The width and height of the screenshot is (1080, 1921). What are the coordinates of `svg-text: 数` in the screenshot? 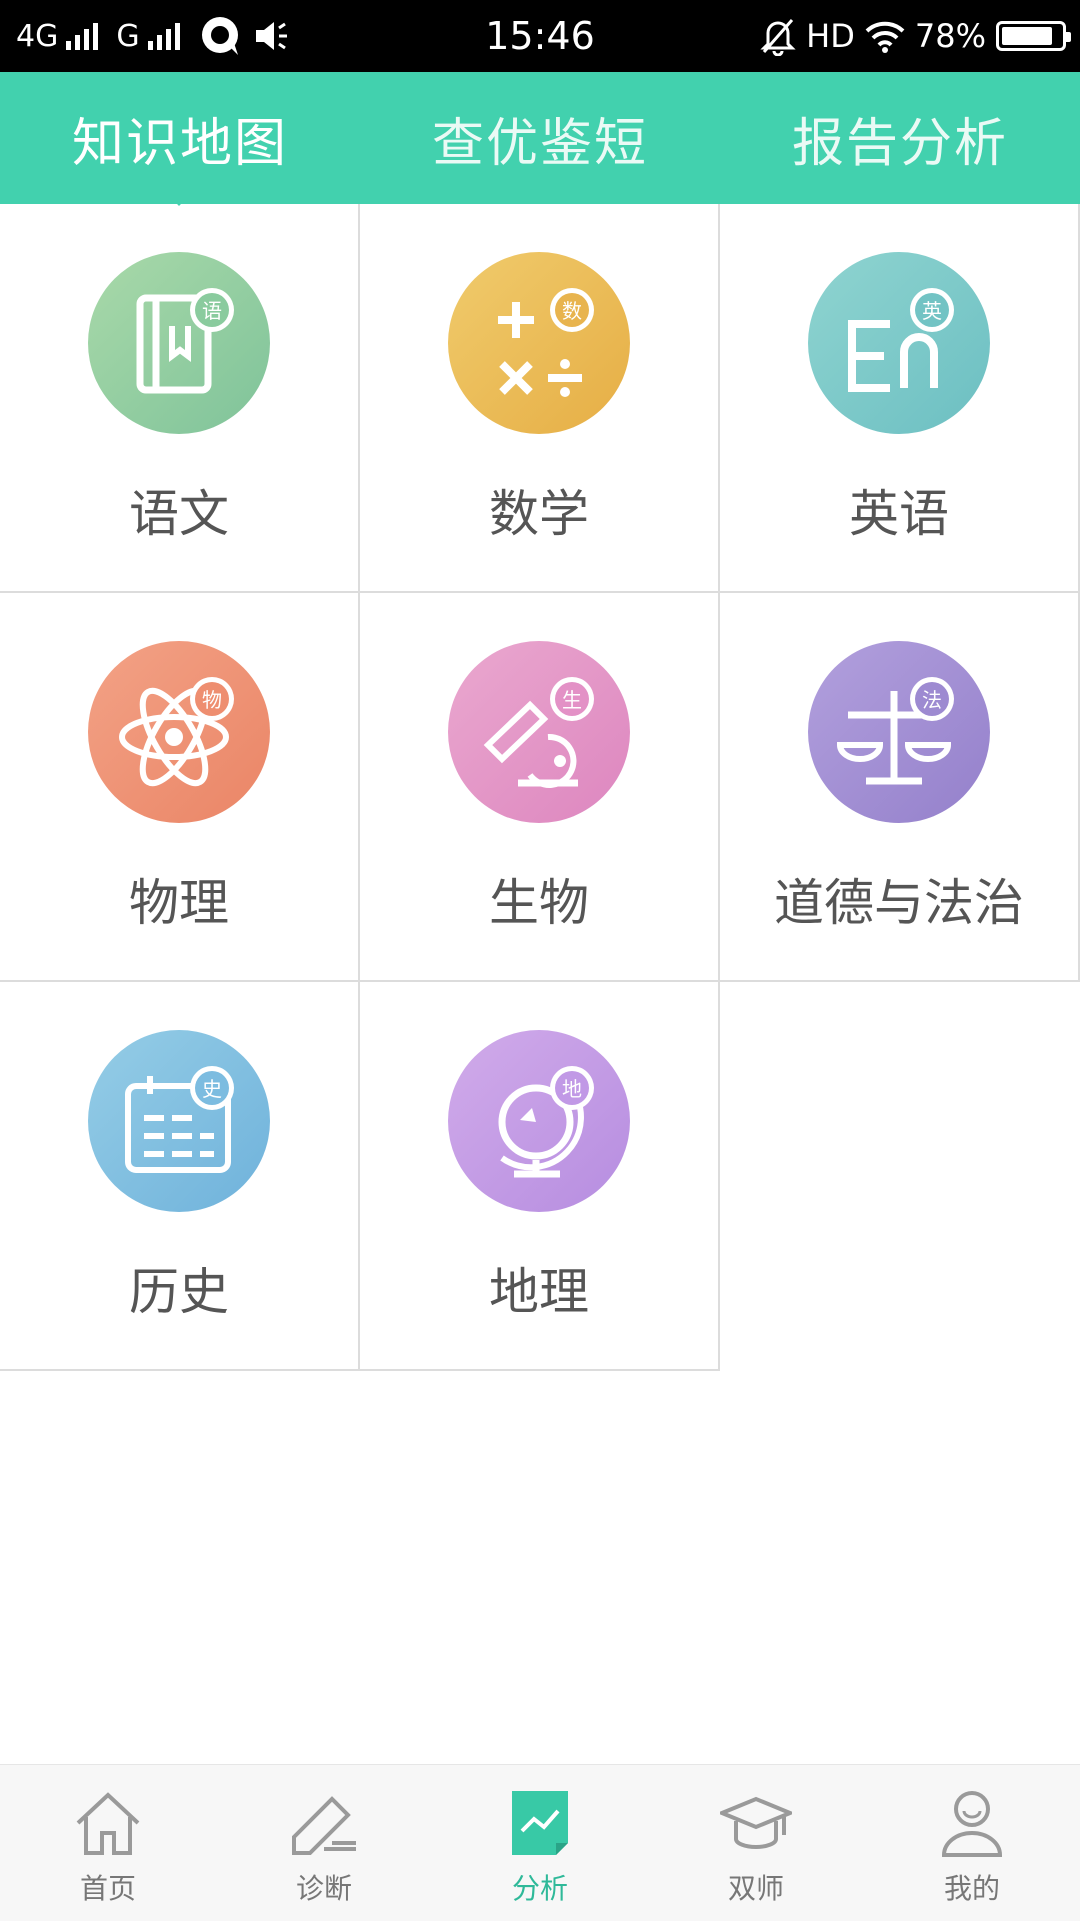 It's located at (572, 311).